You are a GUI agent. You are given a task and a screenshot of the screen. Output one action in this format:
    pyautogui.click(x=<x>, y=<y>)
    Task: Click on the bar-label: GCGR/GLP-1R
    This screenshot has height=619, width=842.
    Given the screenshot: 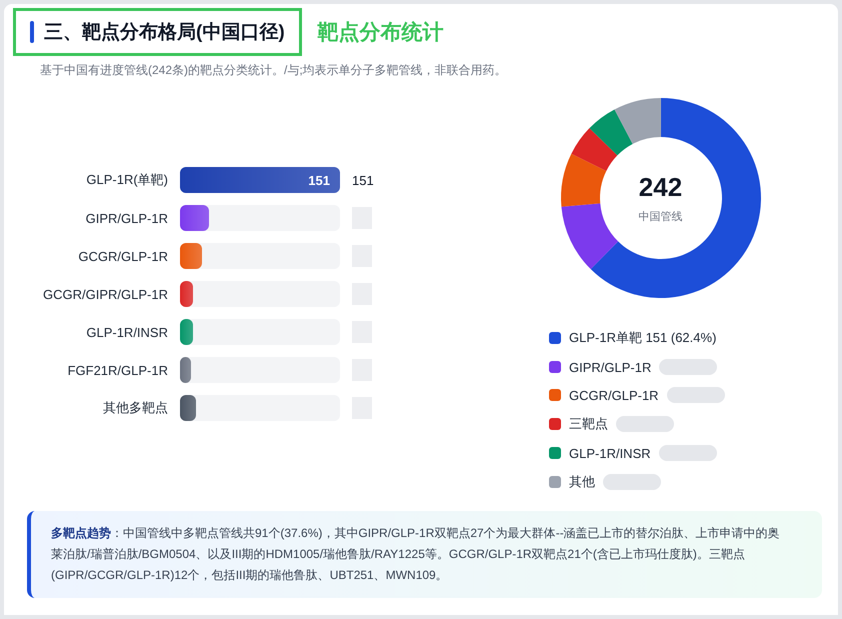 What is the action you would take?
    pyautogui.click(x=122, y=256)
    